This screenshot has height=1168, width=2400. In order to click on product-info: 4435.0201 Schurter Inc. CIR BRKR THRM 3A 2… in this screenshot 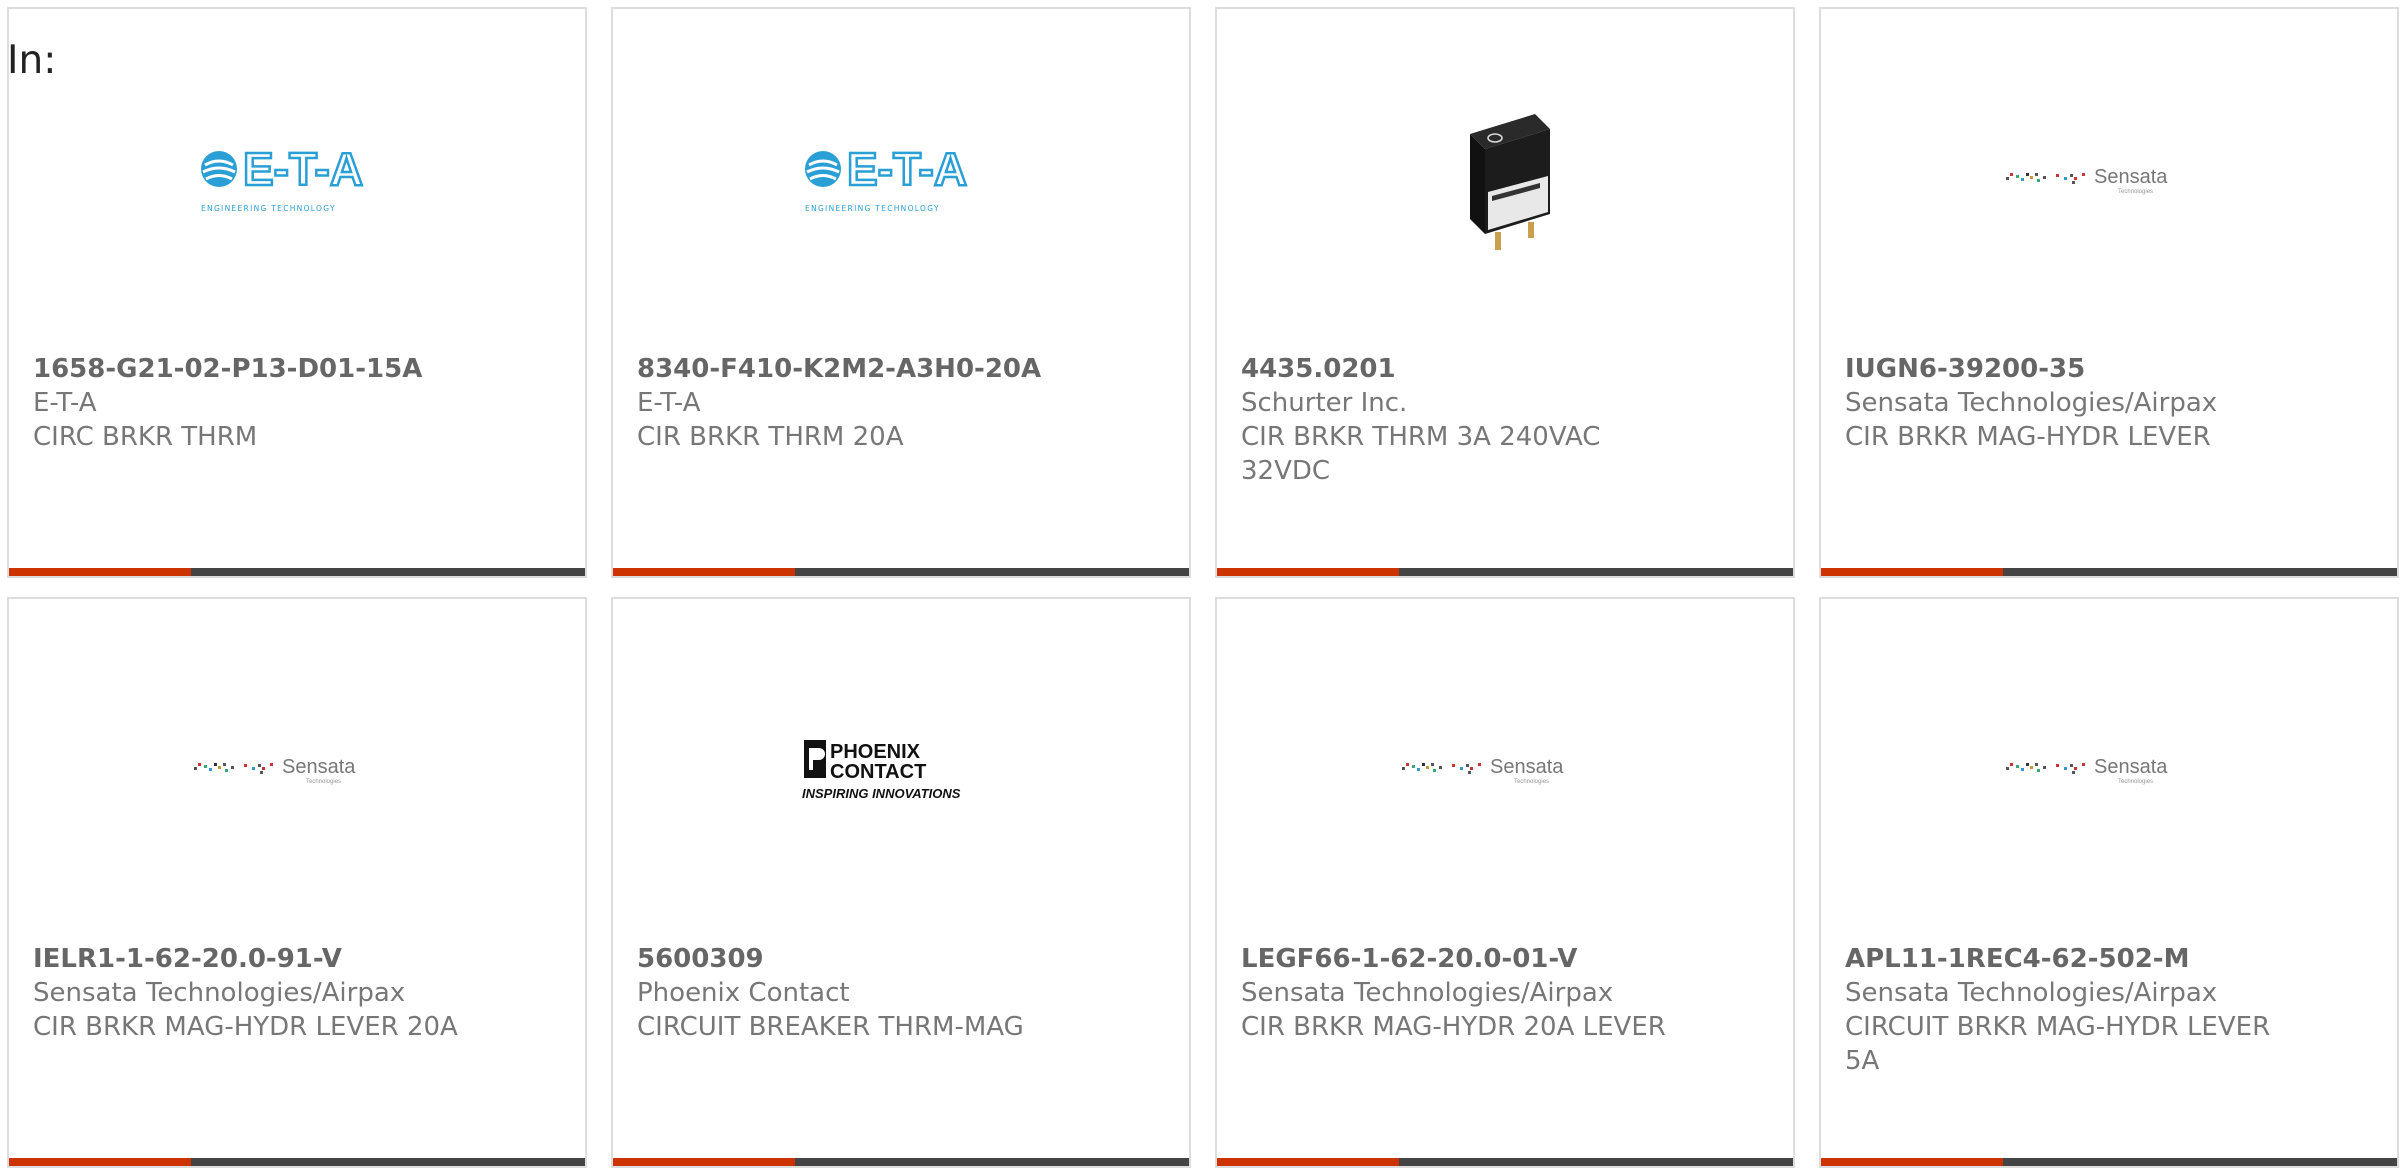, I will do `click(1457, 420)`.